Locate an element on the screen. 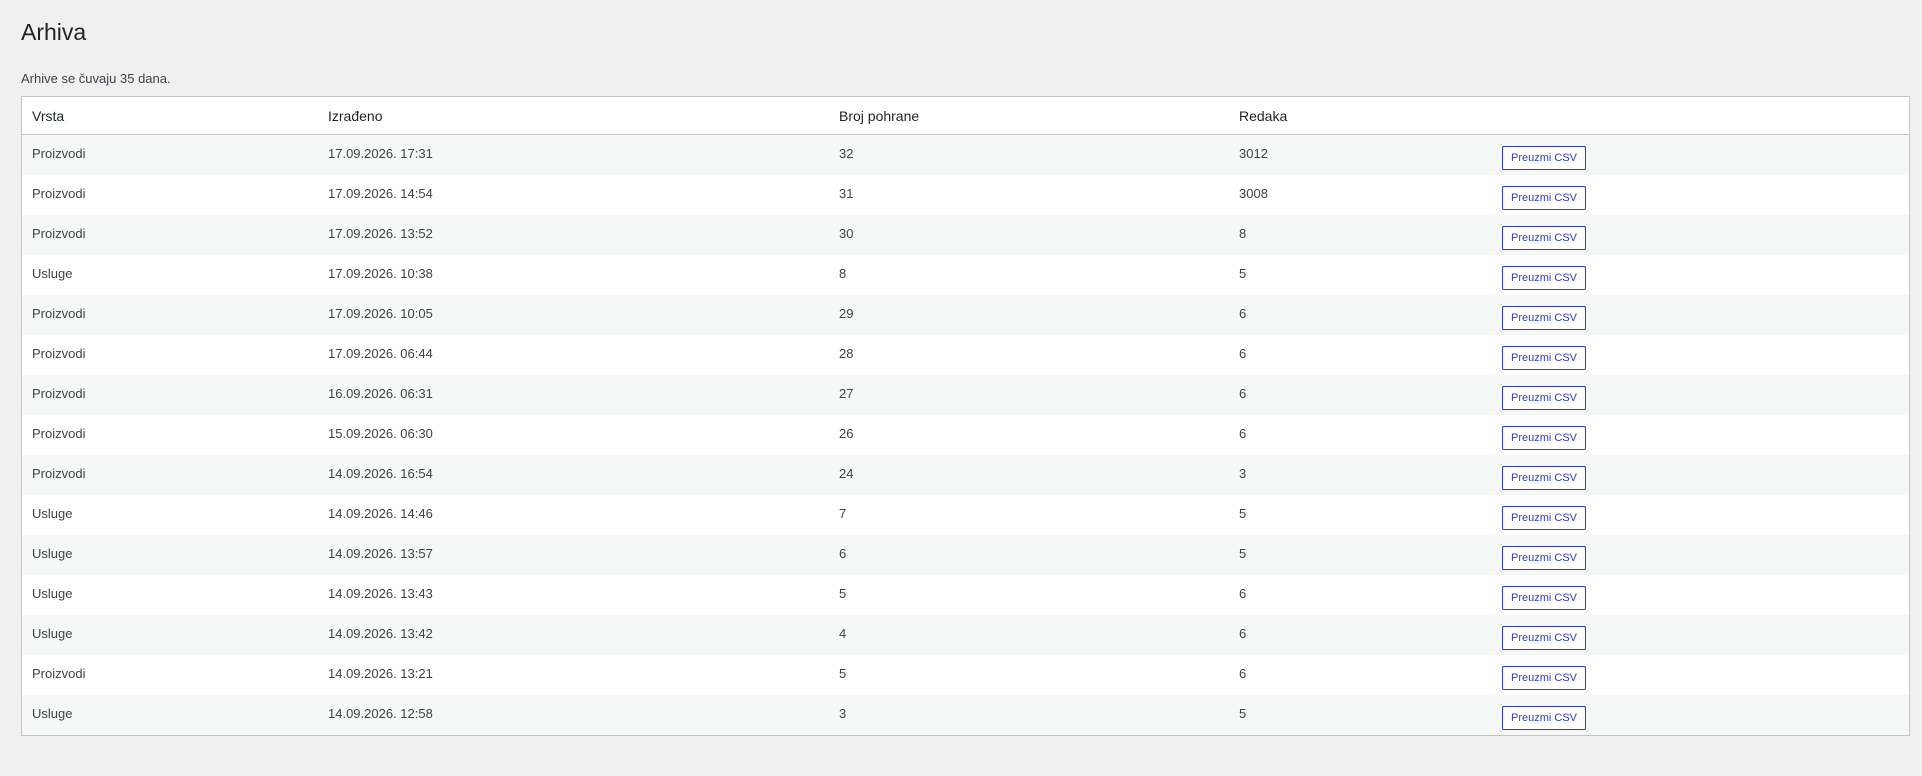  cell-izradeno: 14.09.2026. 12:58 is located at coordinates (573, 714).